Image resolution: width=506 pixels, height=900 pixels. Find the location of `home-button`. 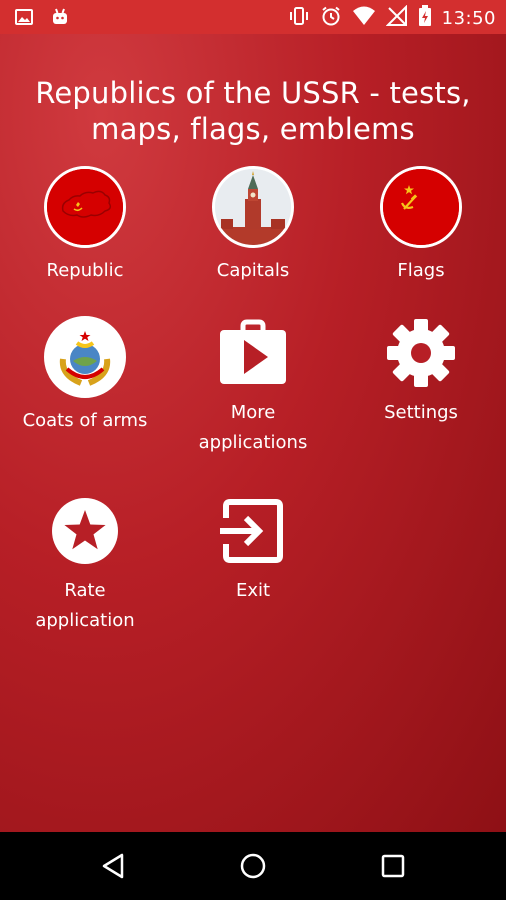

home-button is located at coordinates (253, 866).